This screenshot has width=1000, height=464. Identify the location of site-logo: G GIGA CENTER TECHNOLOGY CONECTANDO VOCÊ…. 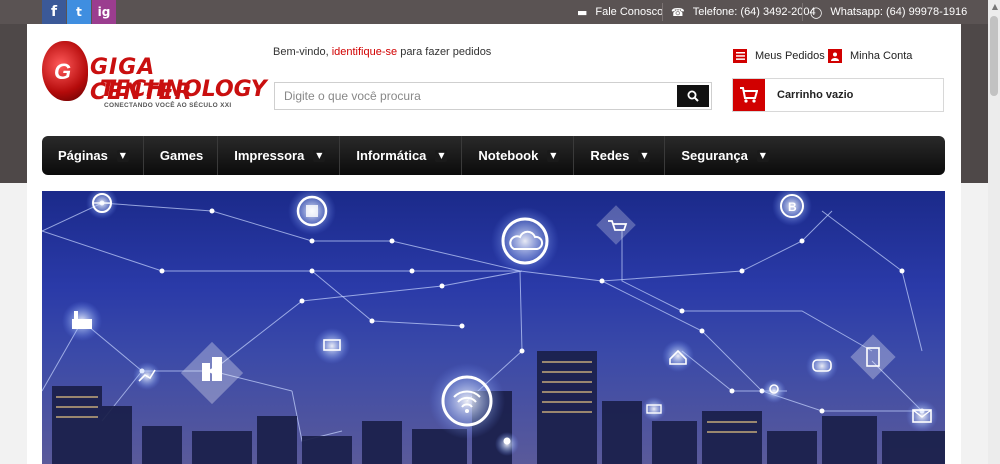
(154, 74).